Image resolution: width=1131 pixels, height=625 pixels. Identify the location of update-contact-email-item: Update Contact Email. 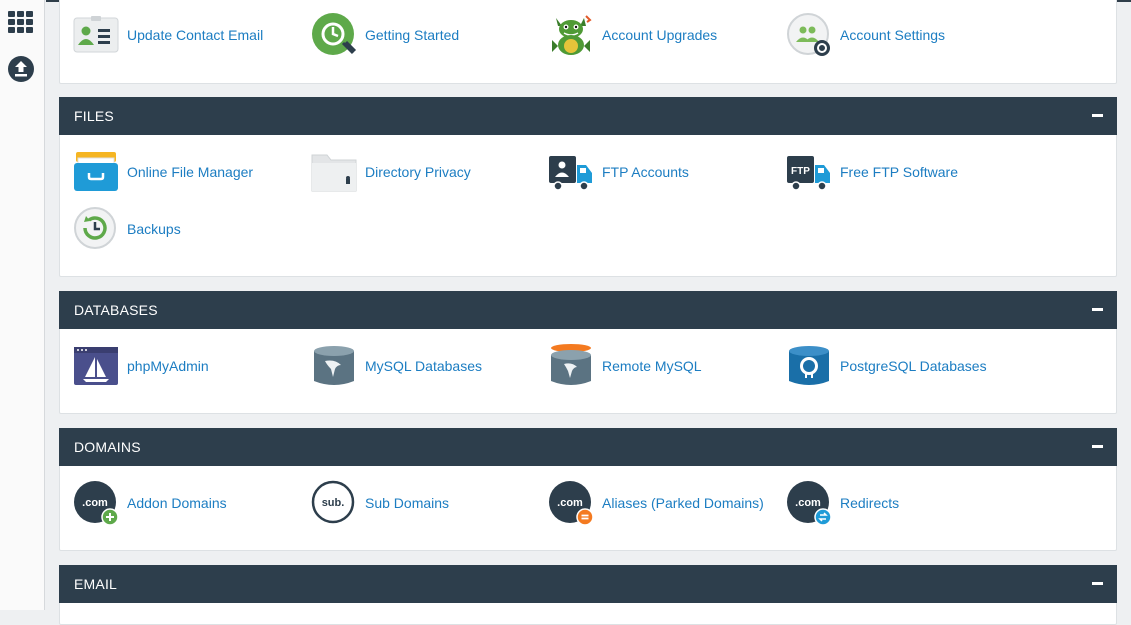
(168, 35).